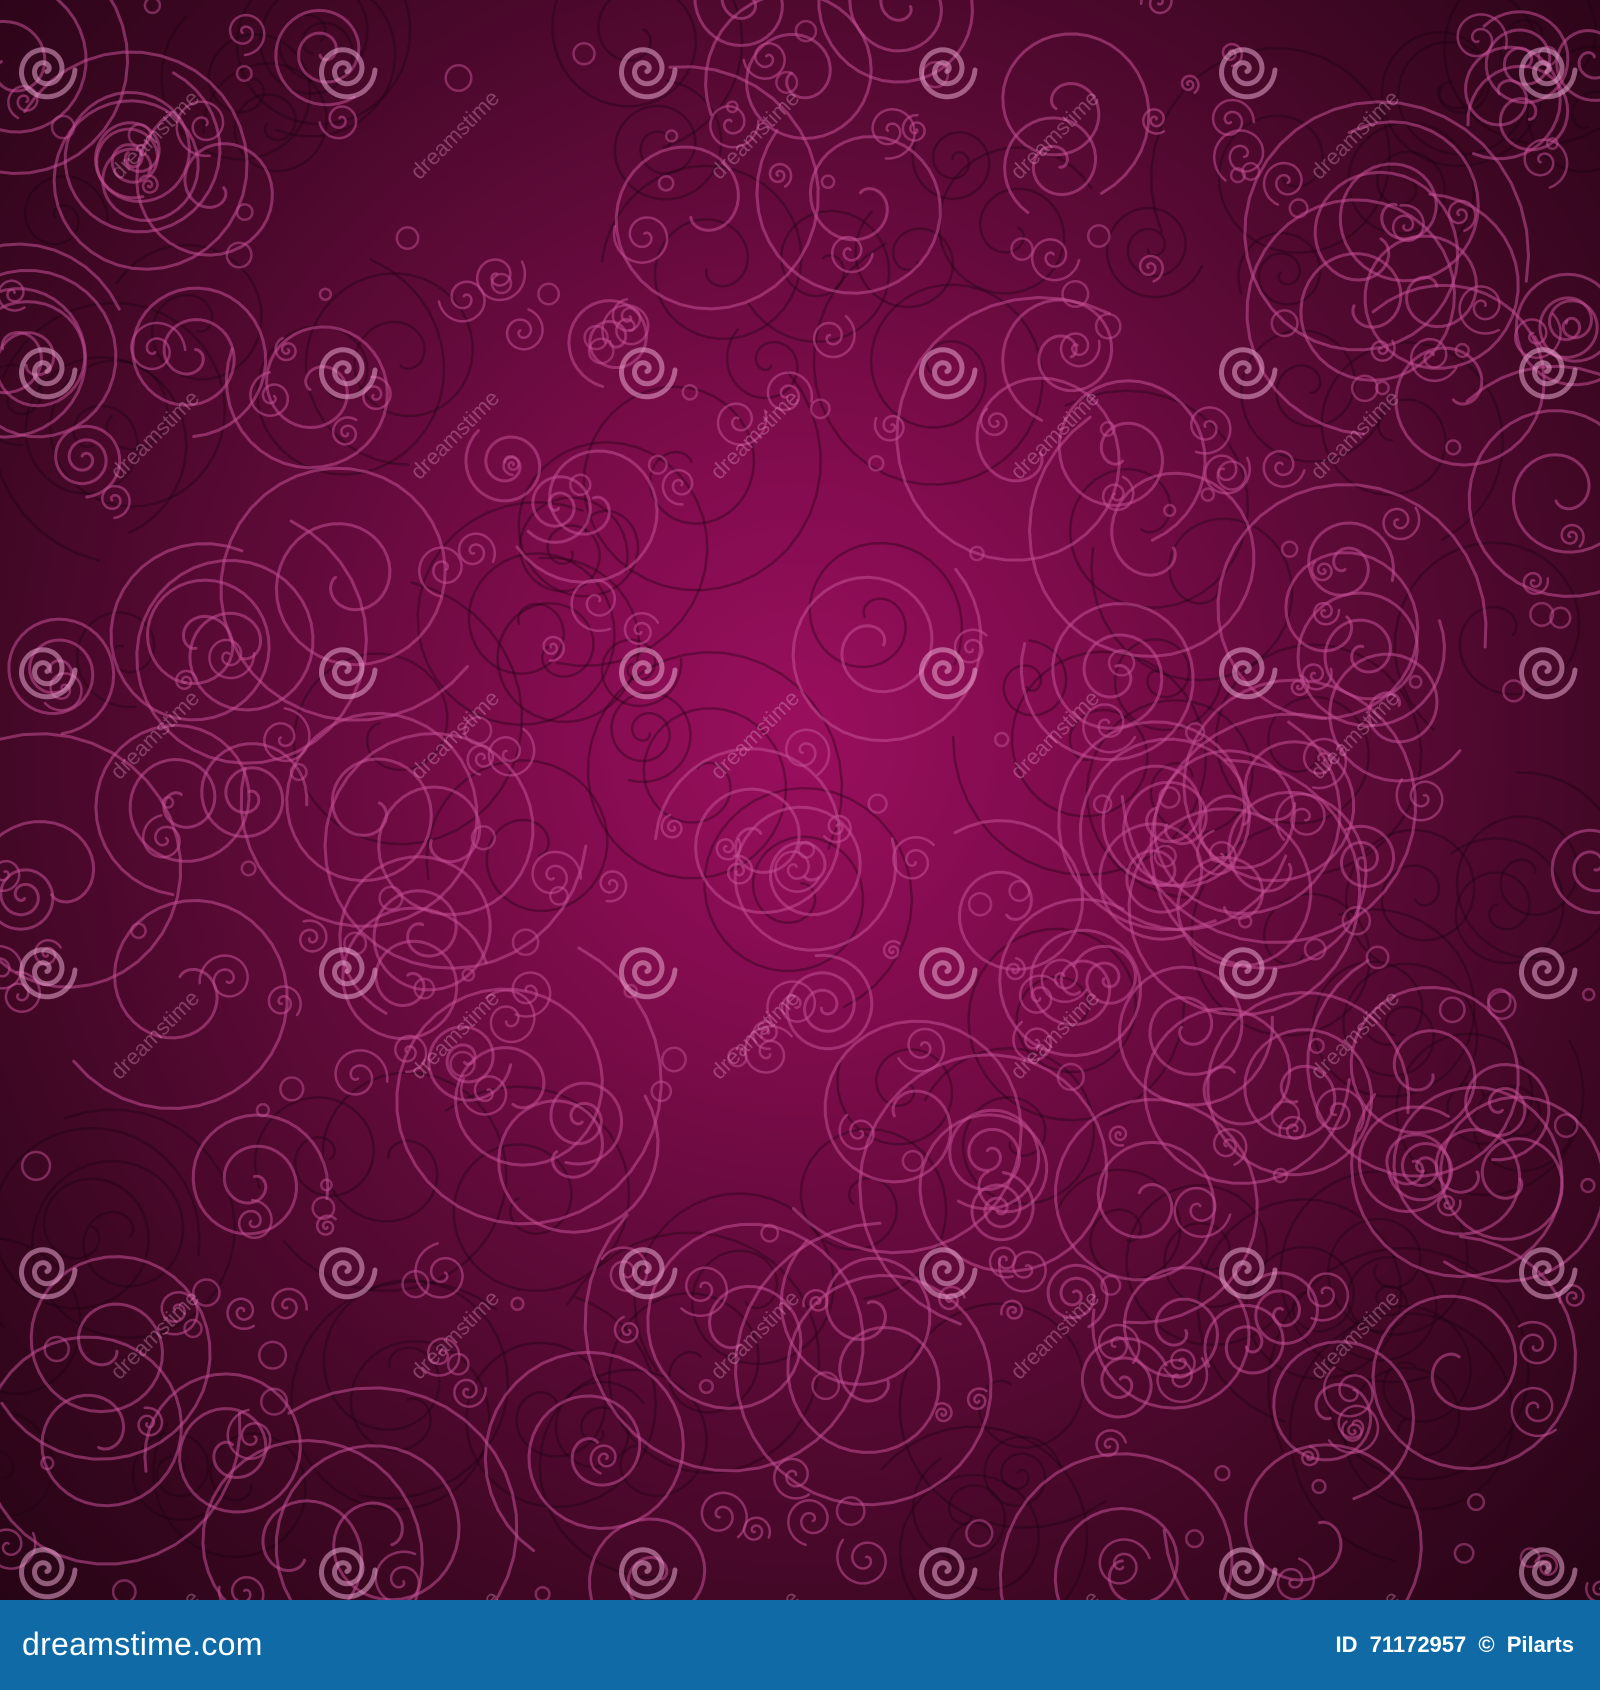 The height and width of the screenshot is (1690, 1600). I want to click on footer-bar: dreamstime.com ID 71172957 © Pilarts, so click(800, 1645).